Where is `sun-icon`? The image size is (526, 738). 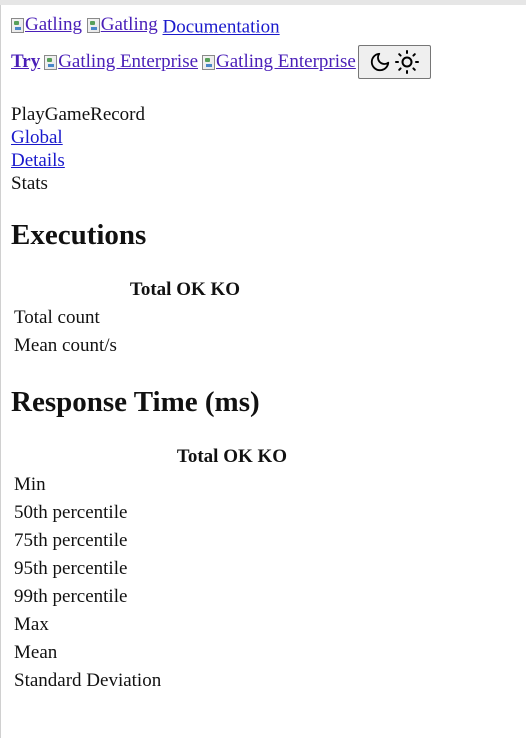
sun-icon is located at coordinates (407, 62).